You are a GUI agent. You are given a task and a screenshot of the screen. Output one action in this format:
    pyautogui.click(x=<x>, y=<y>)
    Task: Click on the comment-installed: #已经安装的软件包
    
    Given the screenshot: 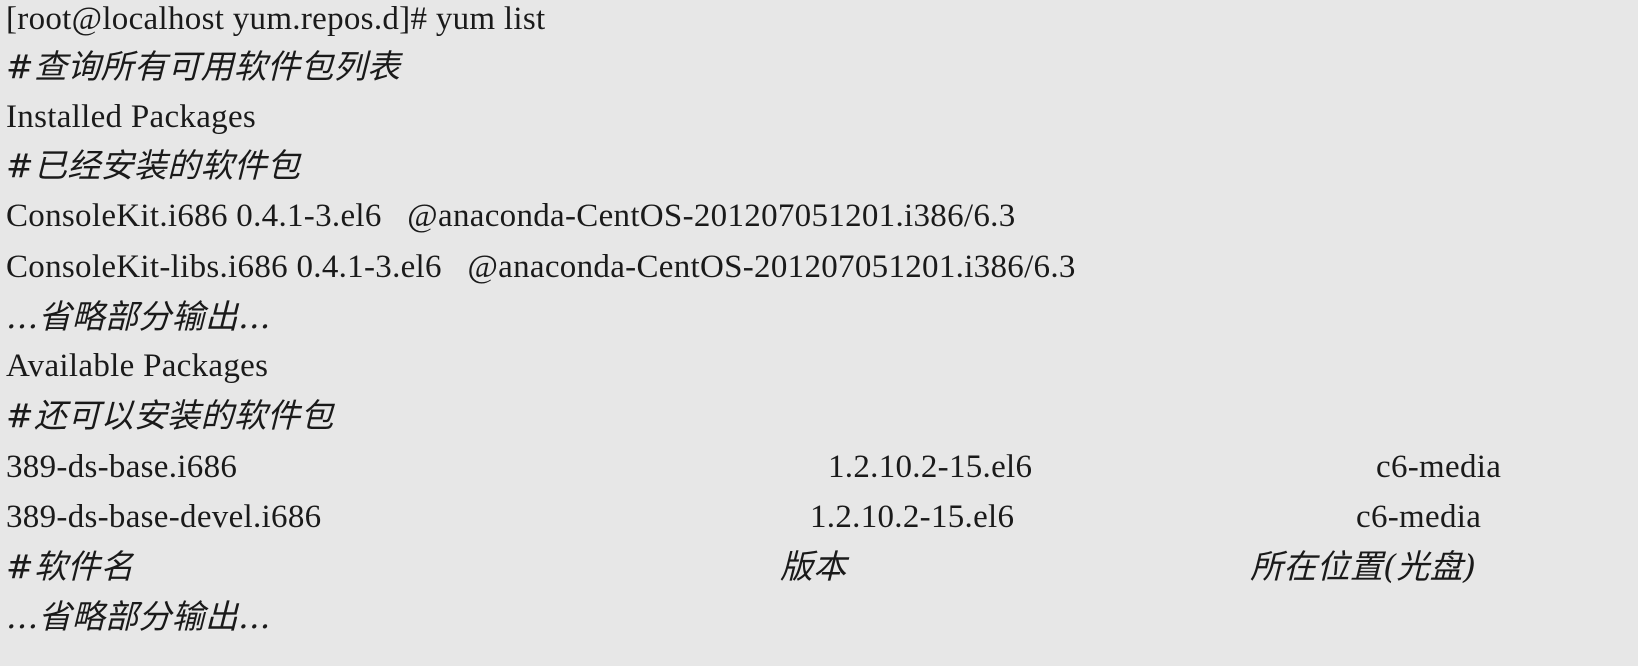 What is the action you would take?
    pyautogui.click(x=153, y=165)
    